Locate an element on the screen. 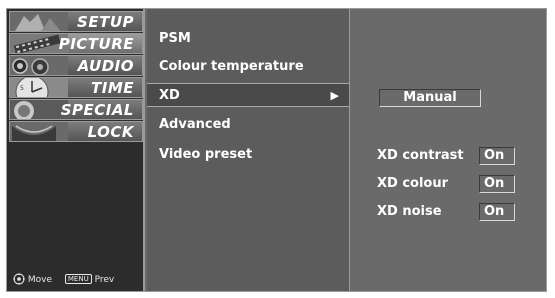 This screenshot has width=555, height=298. menu-key-badge: MENU is located at coordinates (78, 279).